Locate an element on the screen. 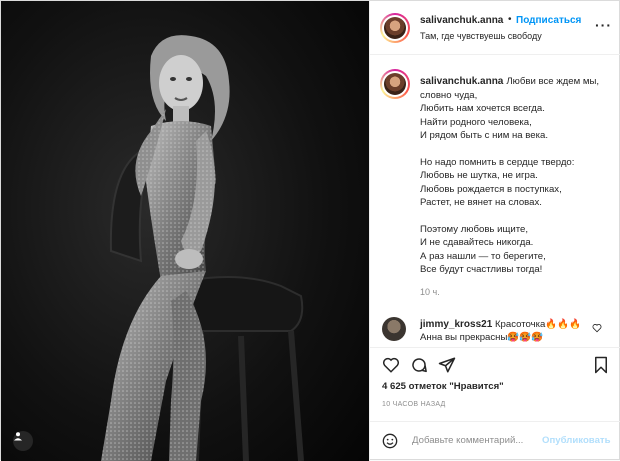 The image size is (620, 461). user-tag-icon is located at coordinates (18, 436).